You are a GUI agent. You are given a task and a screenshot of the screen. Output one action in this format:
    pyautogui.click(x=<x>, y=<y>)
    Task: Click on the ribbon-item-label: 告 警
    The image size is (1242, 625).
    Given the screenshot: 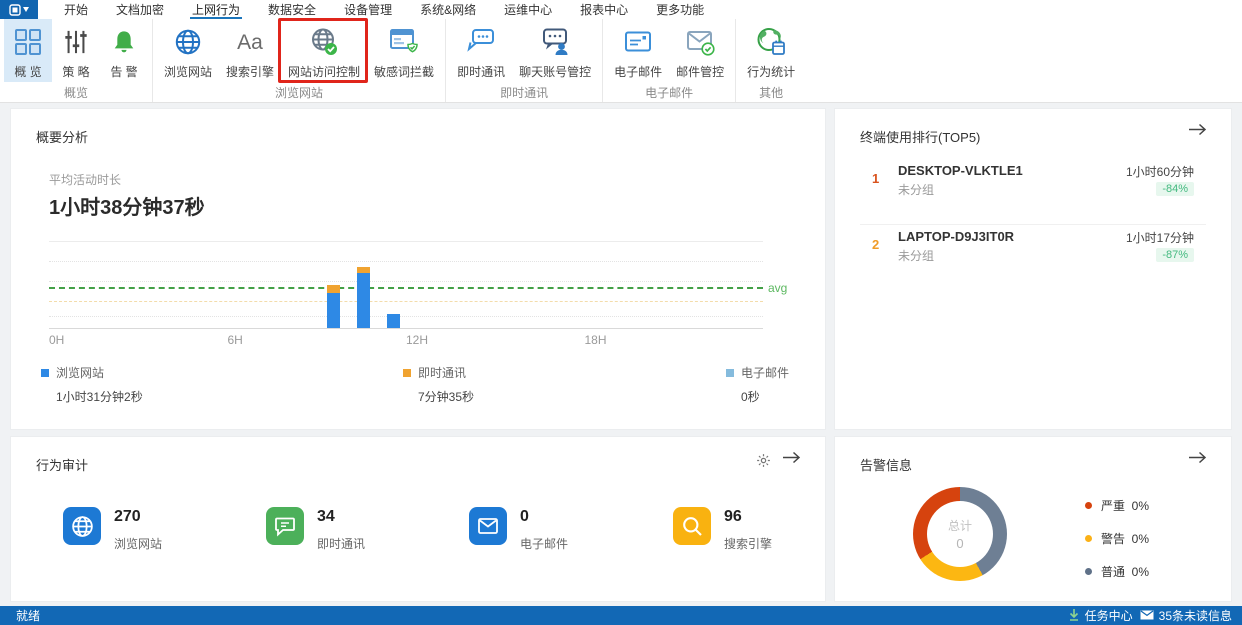 What is the action you would take?
    pyautogui.click(x=124, y=72)
    